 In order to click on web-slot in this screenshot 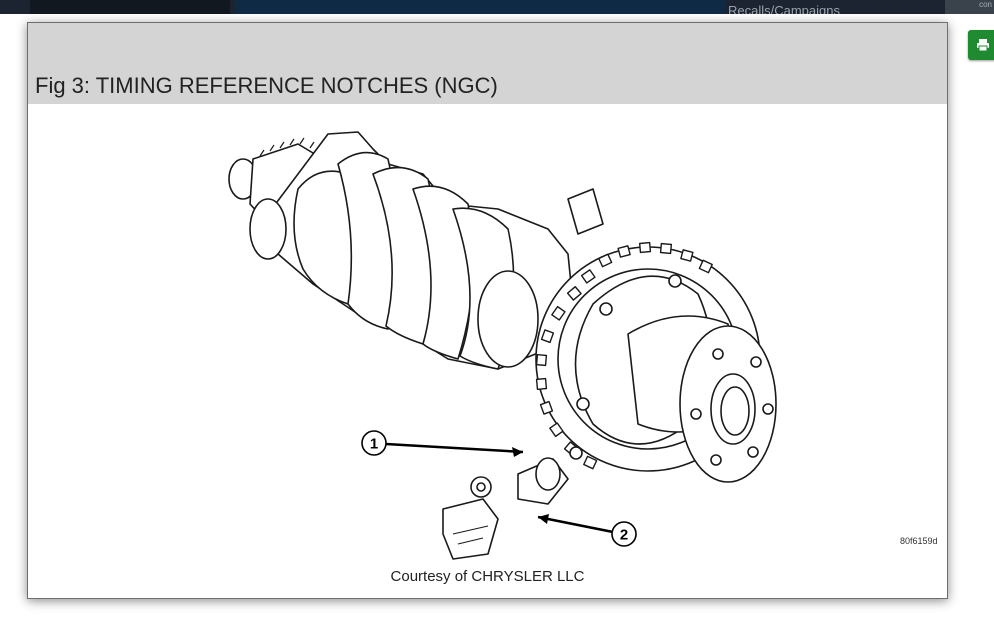, I will do `click(585, 211)`.